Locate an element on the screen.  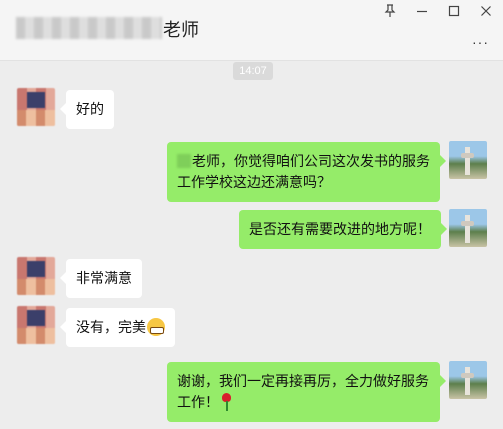
close-icon is located at coordinates (486, 11).